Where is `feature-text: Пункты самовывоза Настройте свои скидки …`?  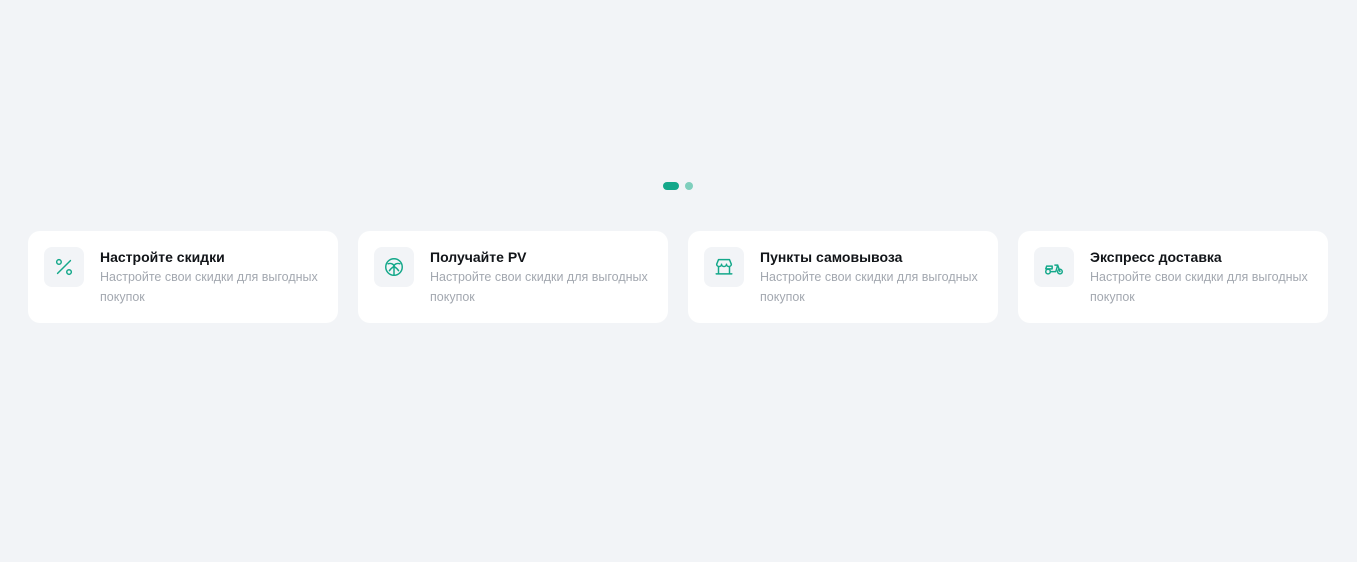
feature-text: Пункты самовывоза Настройте свои скидки … is located at coordinates (874, 277).